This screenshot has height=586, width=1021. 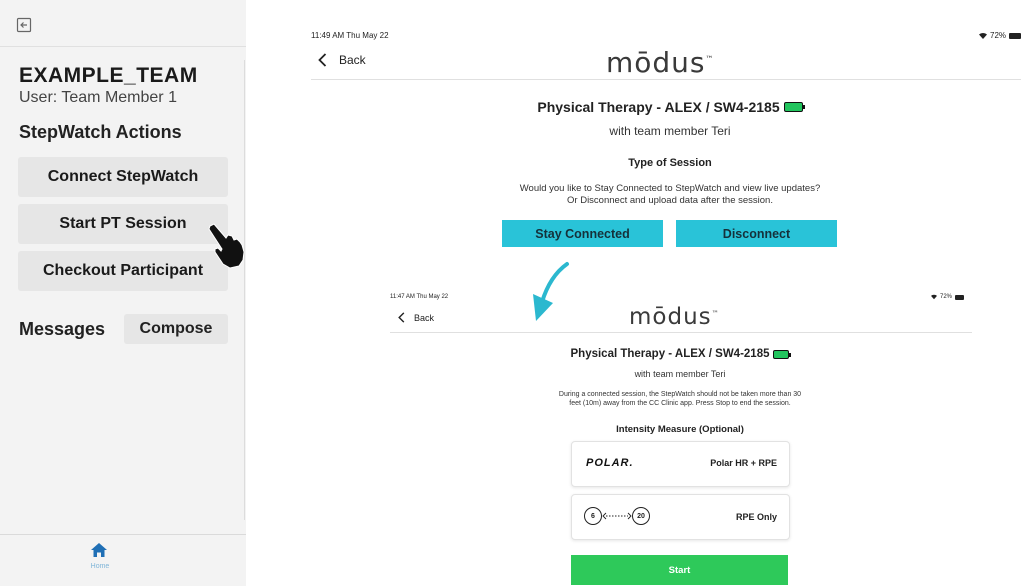 What do you see at coordinates (680, 517) in the screenshot?
I see `rpe-option-card: 6 20 RPE Only` at bounding box center [680, 517].